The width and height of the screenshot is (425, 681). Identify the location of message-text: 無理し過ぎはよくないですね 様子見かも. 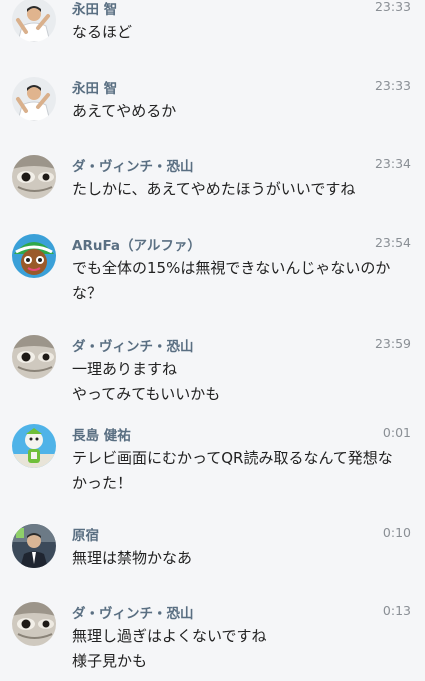
(242, 649).